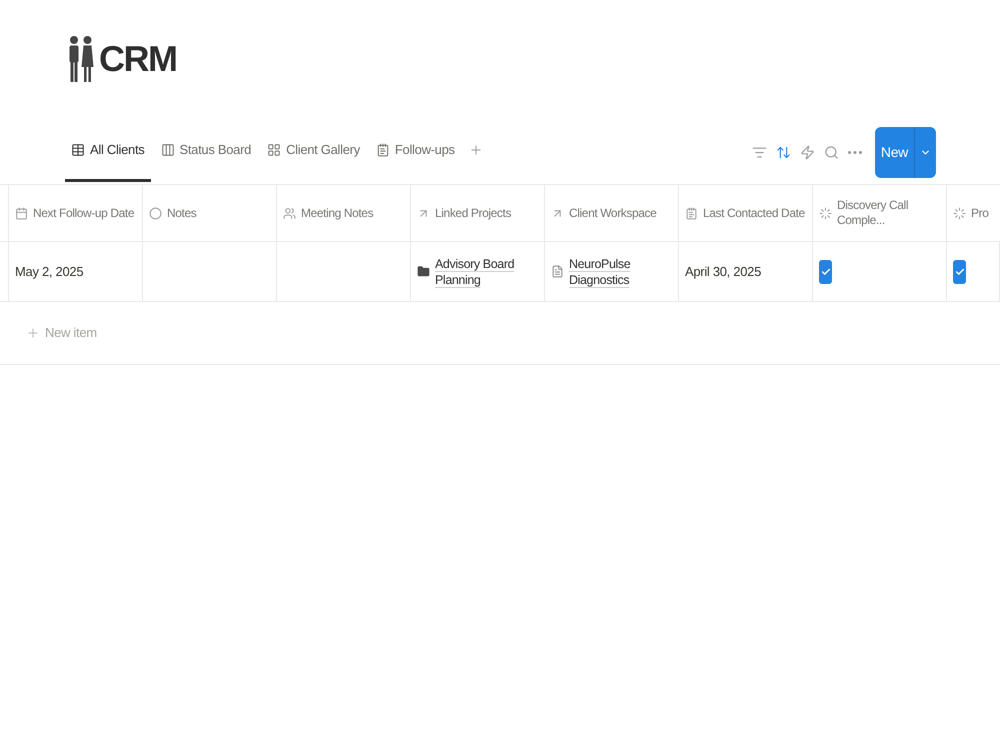 The image size is (1000, 750). What do you see at coordinates (21, 213) in the screenshot?
I see `calendar-icon` at bounding box center [21, 213].